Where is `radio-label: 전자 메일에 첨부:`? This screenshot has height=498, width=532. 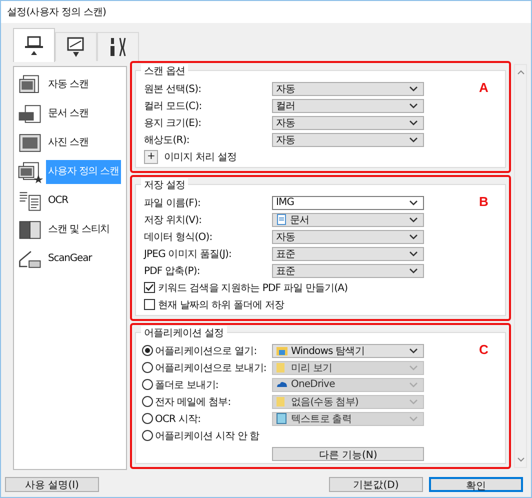
radio-label: 전자 메일에 첨부: is located at coordinates (193, 402).